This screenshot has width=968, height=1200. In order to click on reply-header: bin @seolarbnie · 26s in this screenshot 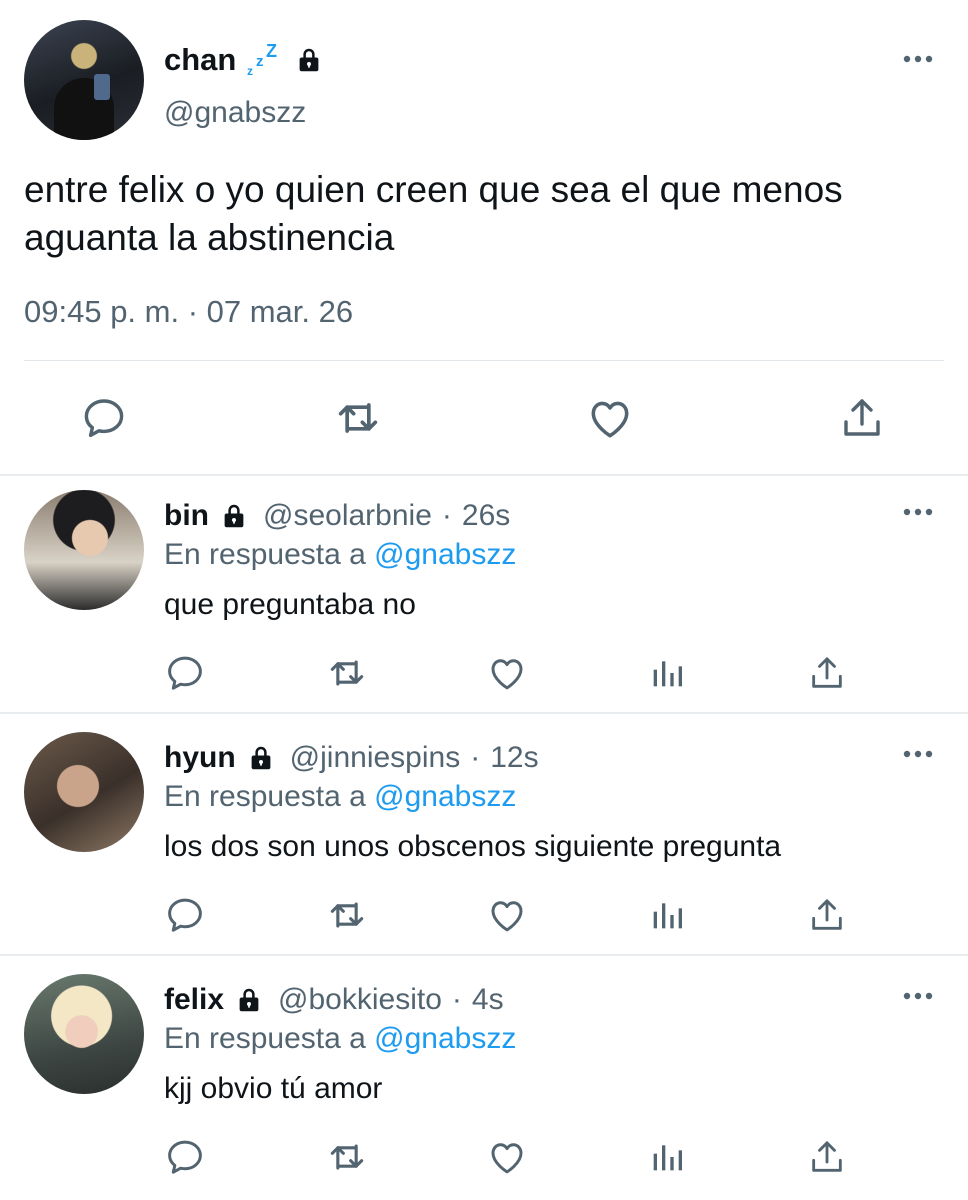, I will do `click(337, 516)`.